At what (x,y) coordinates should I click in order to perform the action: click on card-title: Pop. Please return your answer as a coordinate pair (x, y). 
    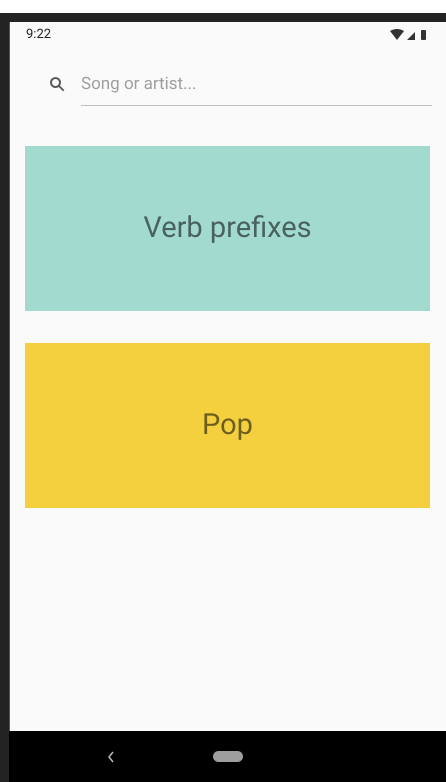
    Looking at the image, I should click on (227, 425).